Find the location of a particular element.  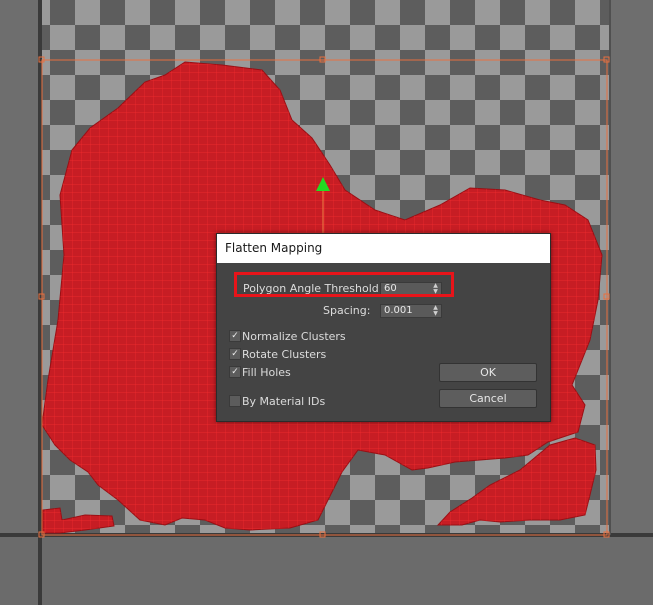

cancel-button: Cancel is located at coordinates (488, 398).